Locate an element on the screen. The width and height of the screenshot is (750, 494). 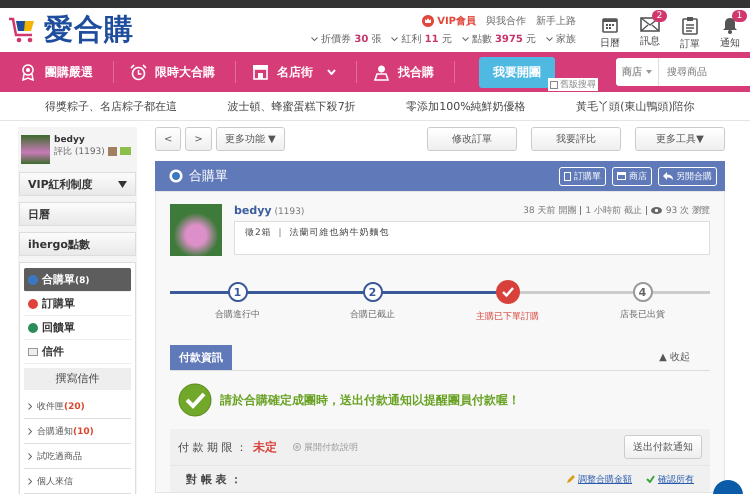
ledger-label: 對 帳 表 ： is located at coordinates (214, 479).